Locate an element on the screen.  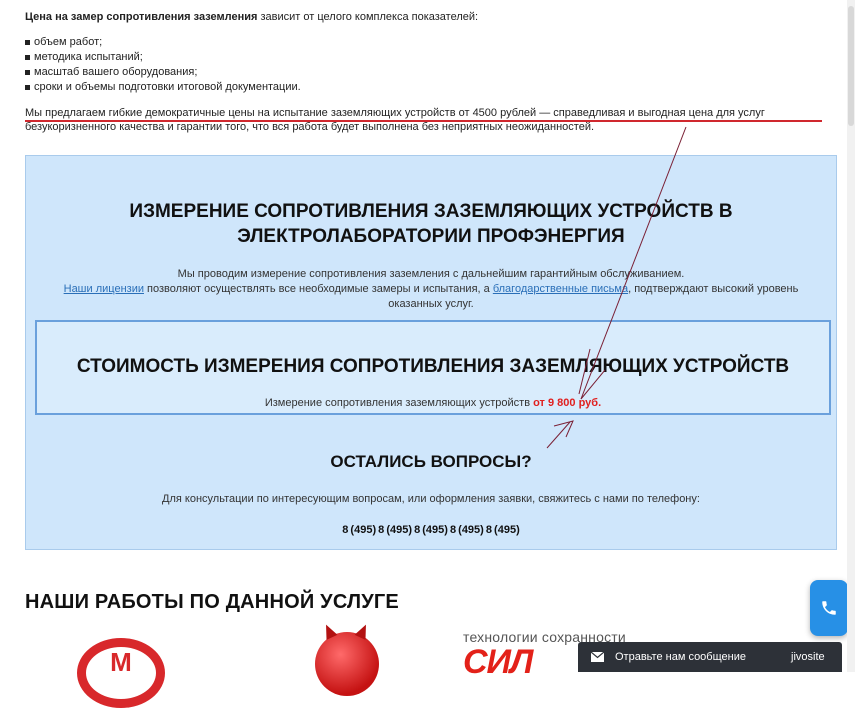
scrollbar-thumb is located at coordinates (851, 66).